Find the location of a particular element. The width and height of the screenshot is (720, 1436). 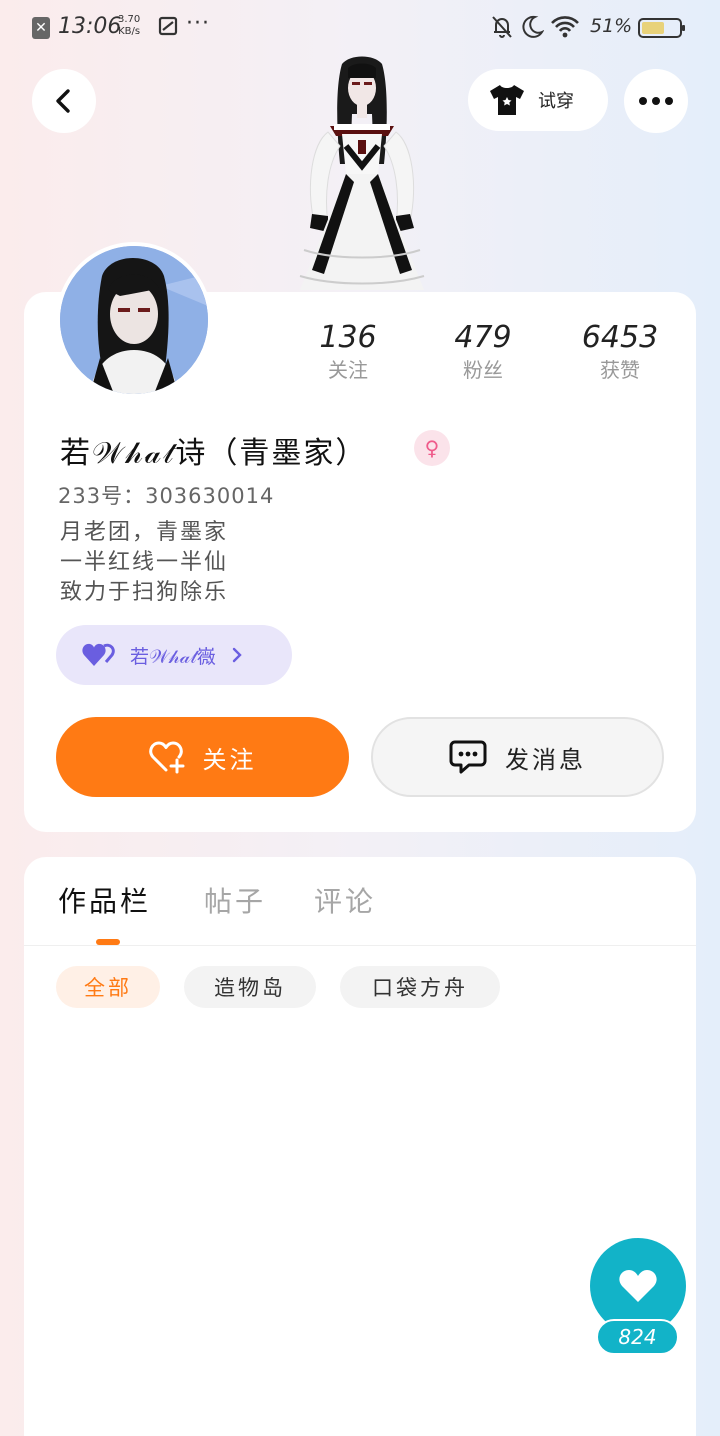

status-time: 13:06 is located at coordinates (90, 26).